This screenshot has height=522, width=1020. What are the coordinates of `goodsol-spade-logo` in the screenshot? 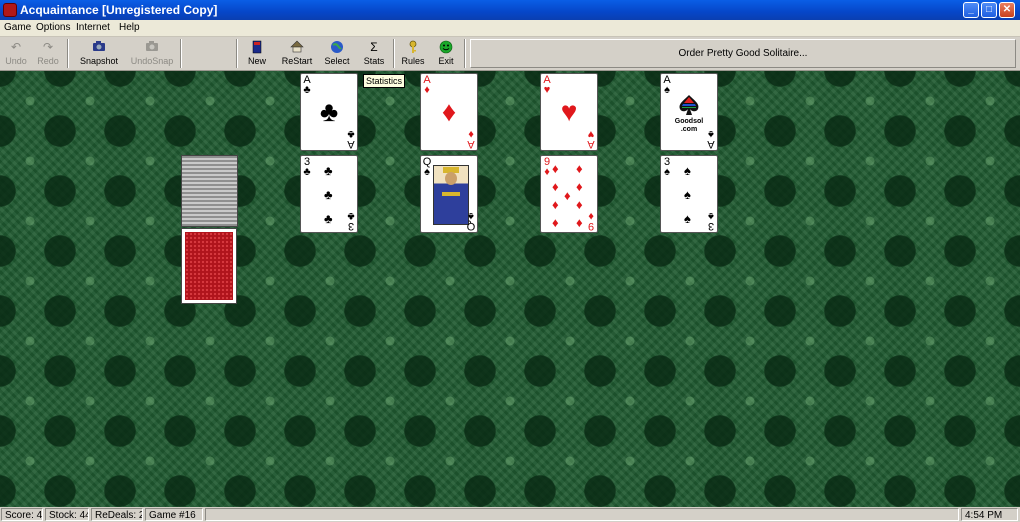 It's located at (689, 105).